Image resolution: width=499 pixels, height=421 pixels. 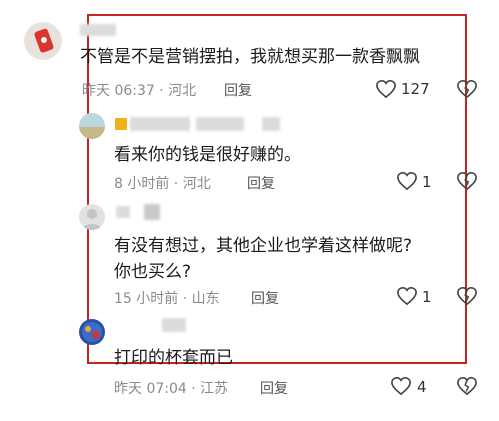 What do you see at coordinates (167, 299) in the screenshot?
I see `comment-meta: 15 小时前 · 山东` at bounding box center [167, 299].